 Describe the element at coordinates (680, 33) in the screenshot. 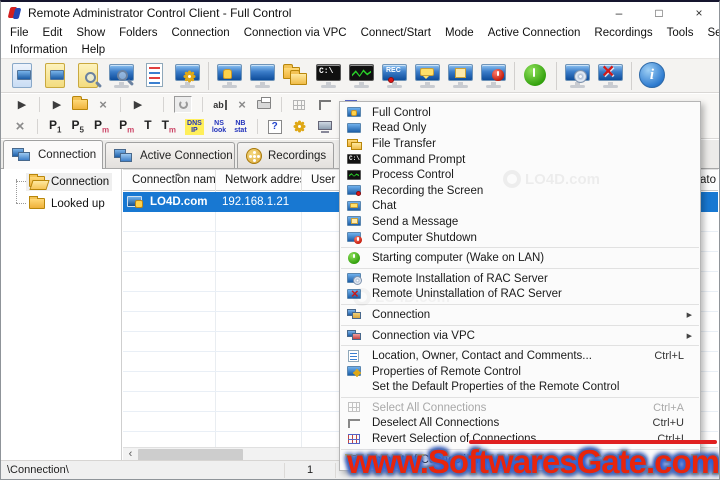

I see `menu-tools: Tools` at that location.